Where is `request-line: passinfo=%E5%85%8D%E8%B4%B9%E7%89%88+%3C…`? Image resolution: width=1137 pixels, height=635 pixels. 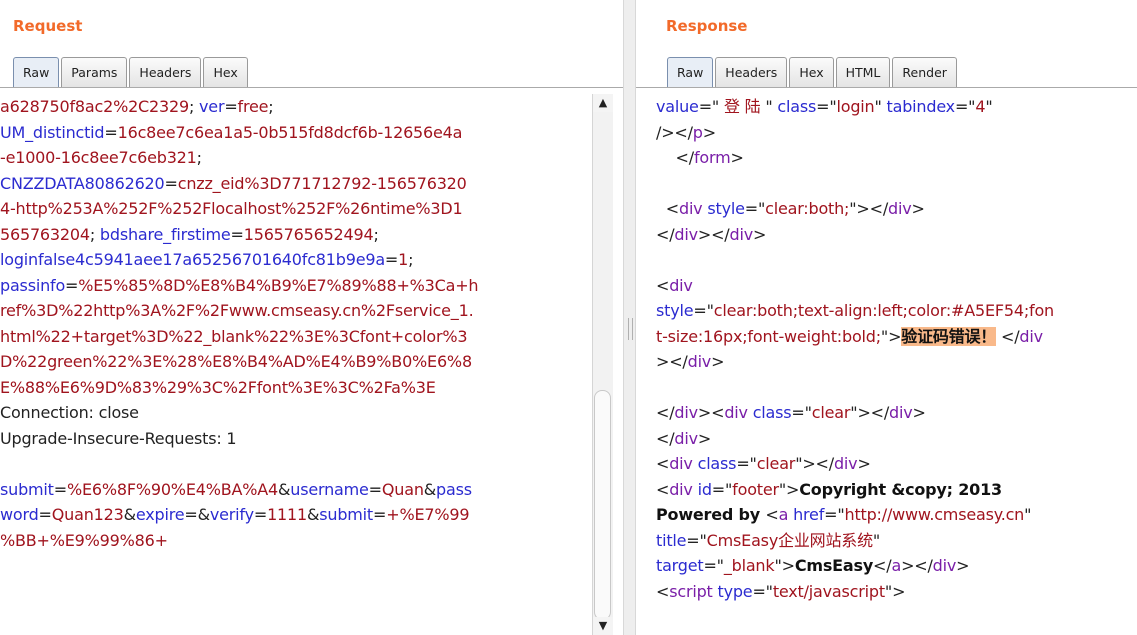
request-line: passinfo=%E5%85%8D%E8%B4%B9%E7%89%88+%3C… is located at coordinates (295, 286).